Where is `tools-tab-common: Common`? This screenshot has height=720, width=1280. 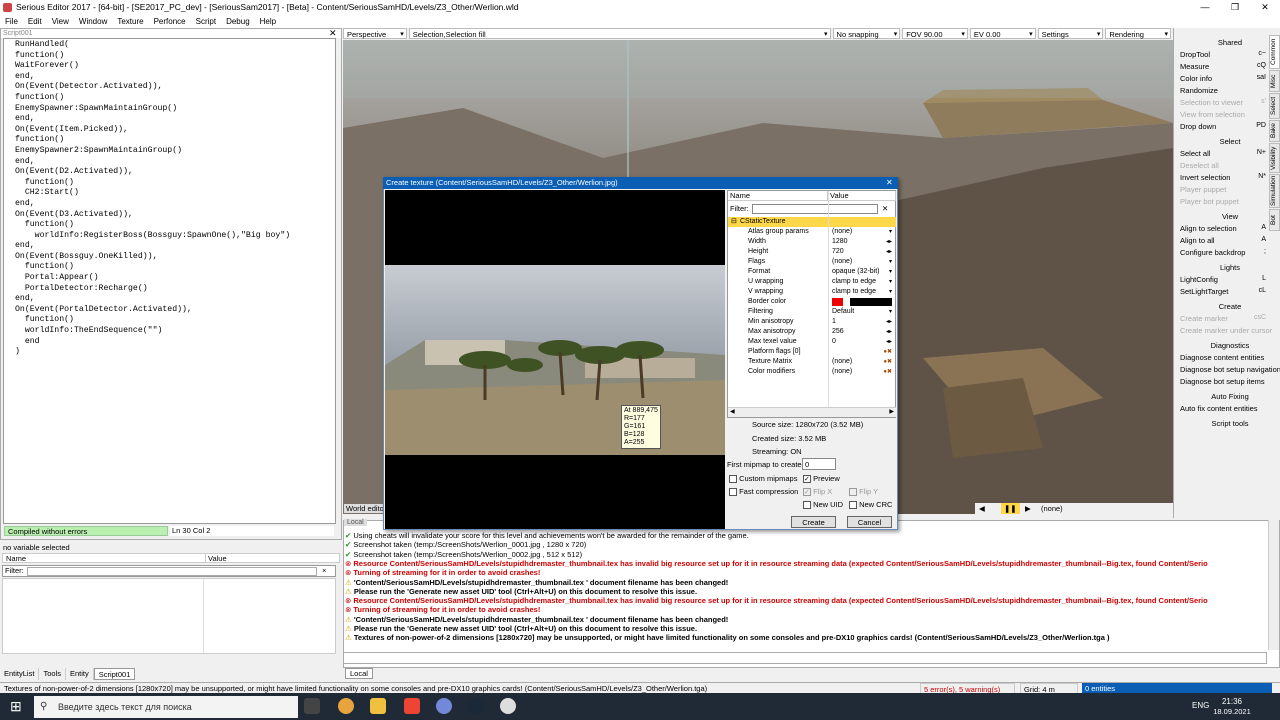 tools-tab-common: Common is located at coordinates (1274, 52).